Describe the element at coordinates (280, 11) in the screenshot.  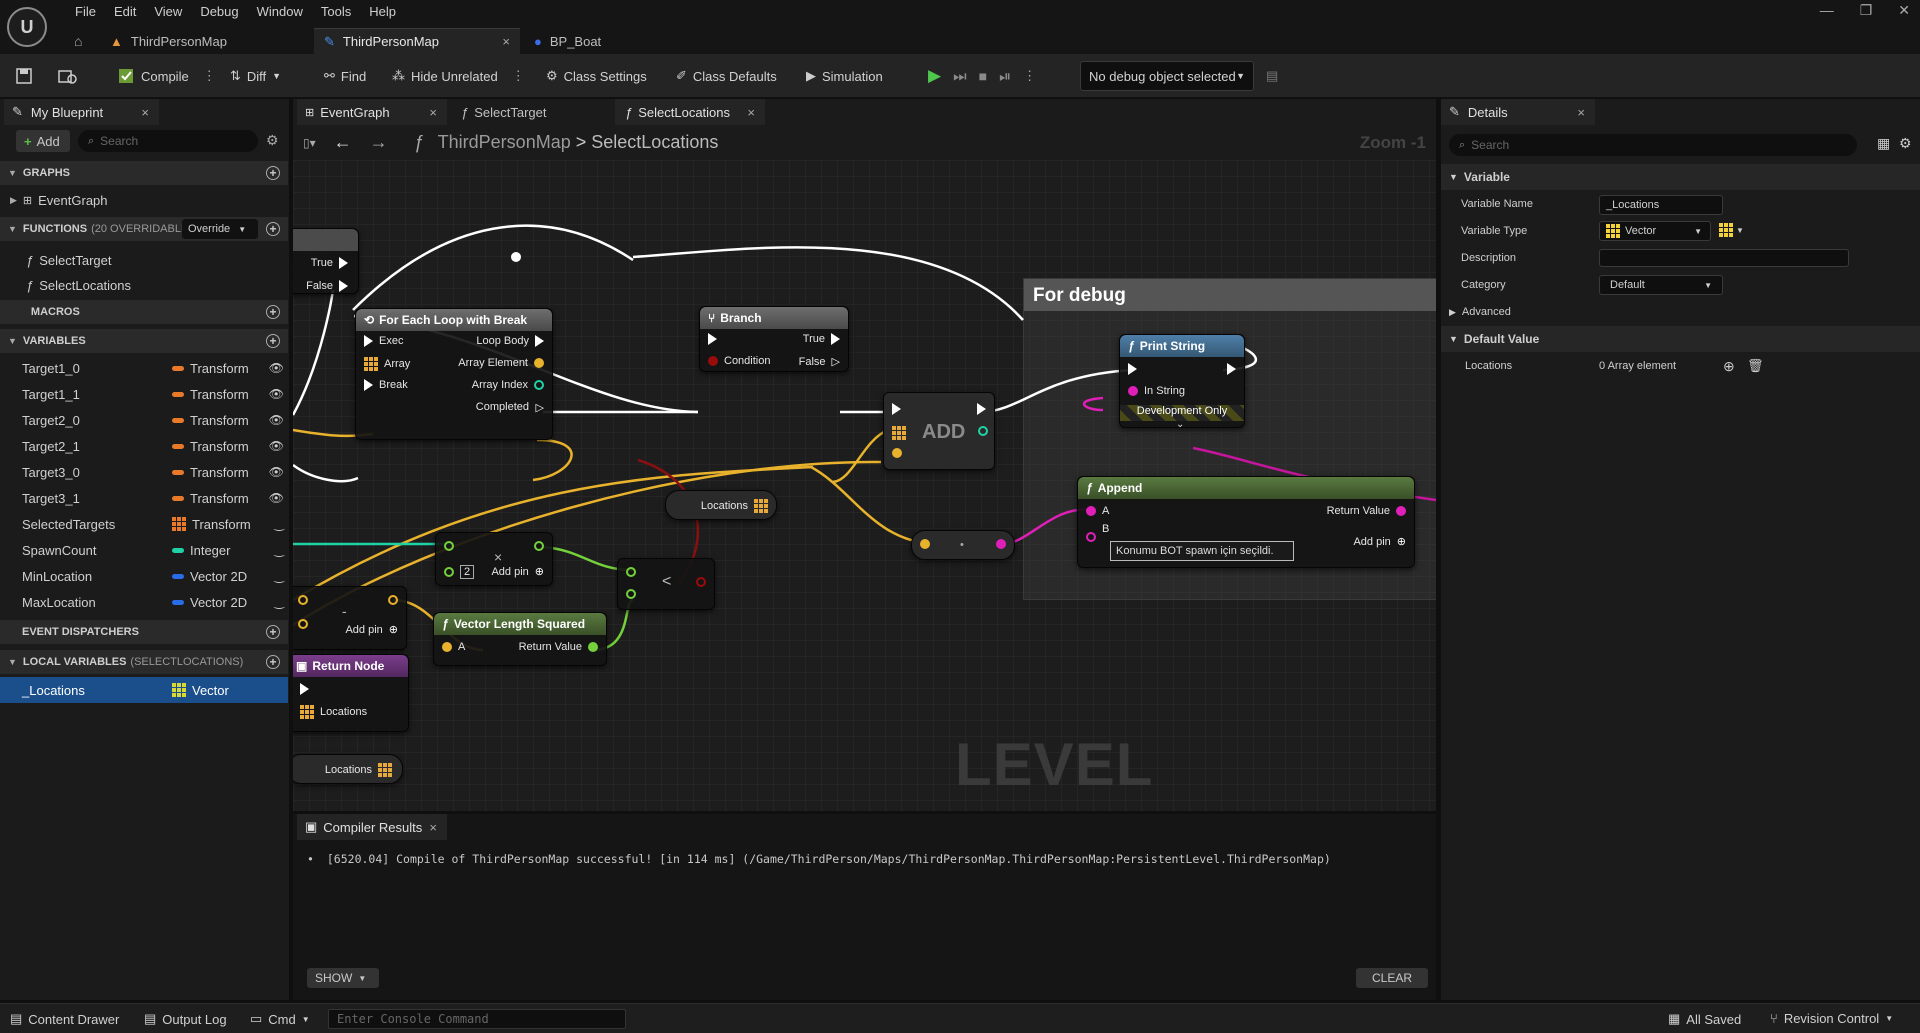
I see `menu-window: Window` at that location.